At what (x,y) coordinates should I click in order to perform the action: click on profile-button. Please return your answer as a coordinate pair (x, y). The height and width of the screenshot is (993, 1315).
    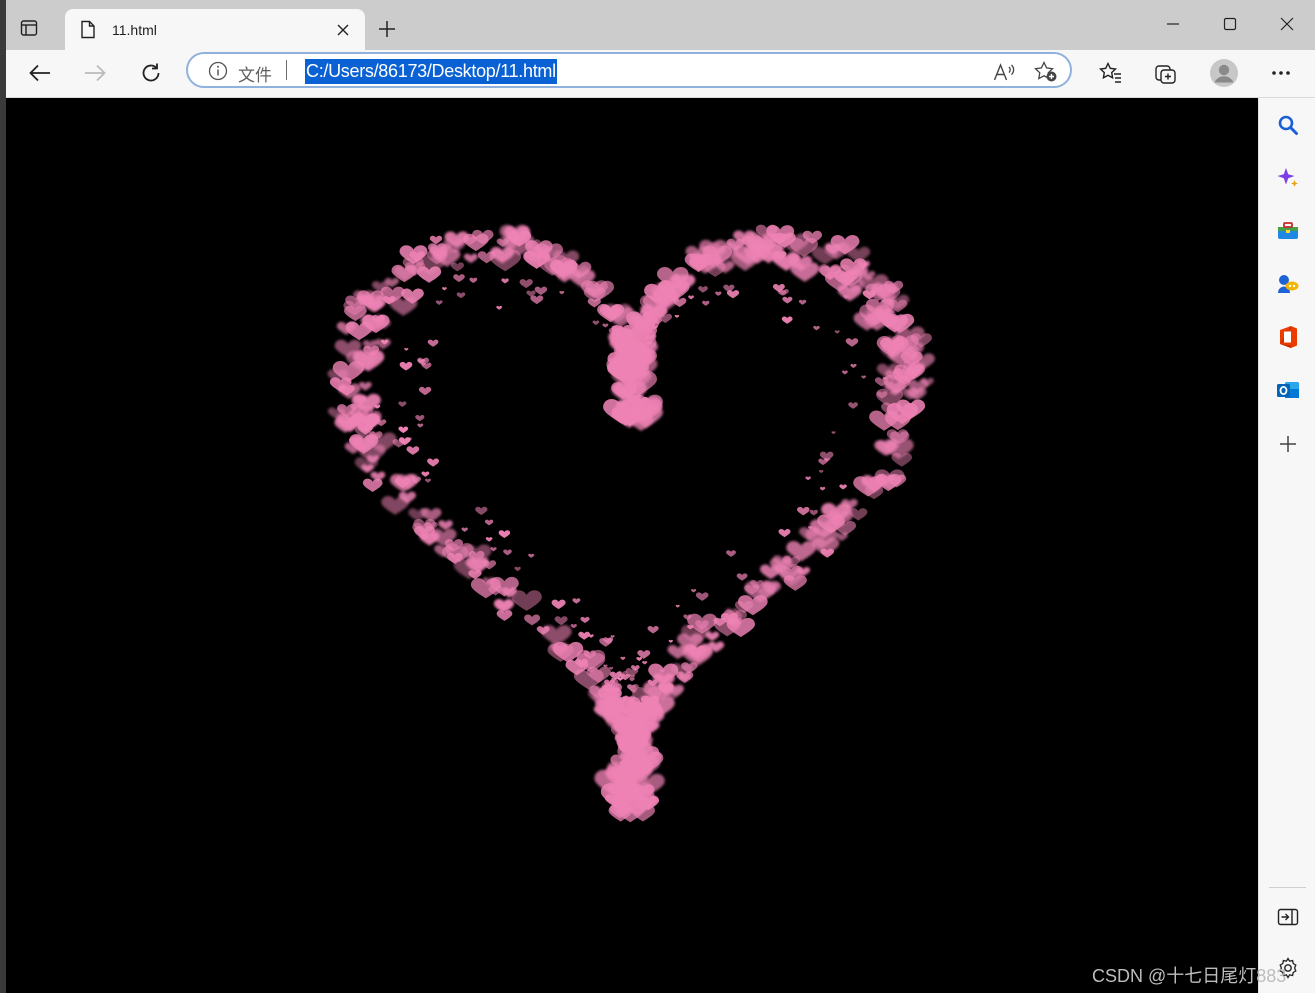
    Looking at the image, I should click on (1224, 73).